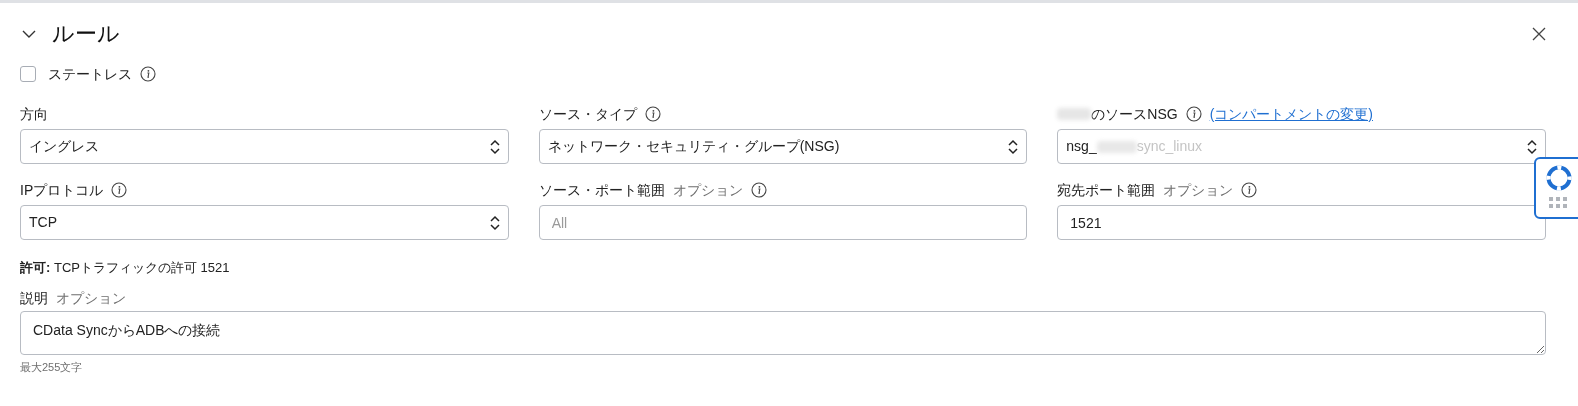  Describe the element at coordinates (601, 190) in the screenshot. I see `field-label: ソース・ポート範囲` at that location.